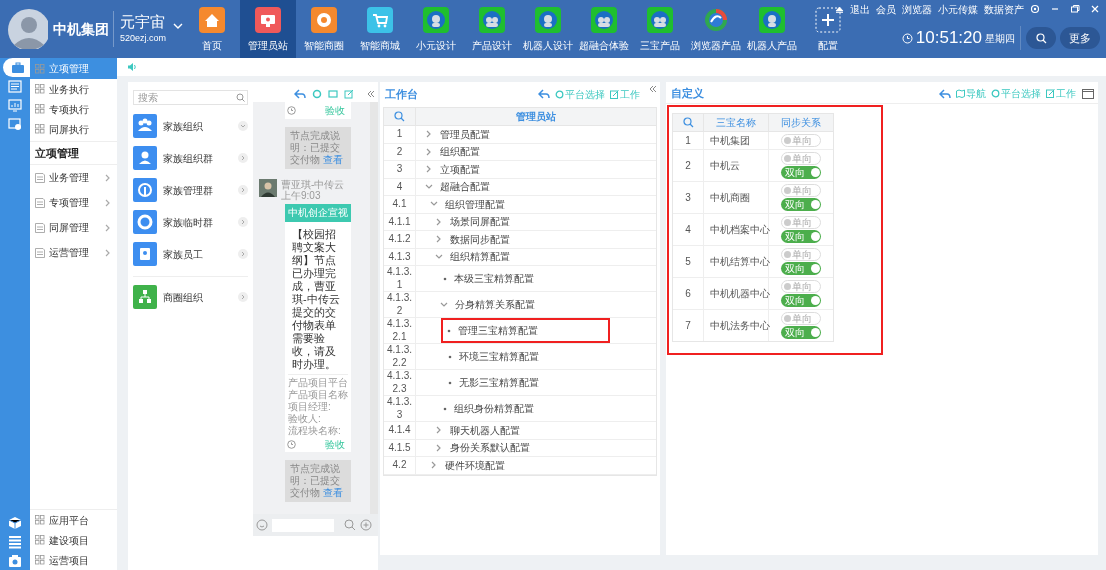  I want to click on contact-group: 家族临时群, so click(190, 222).